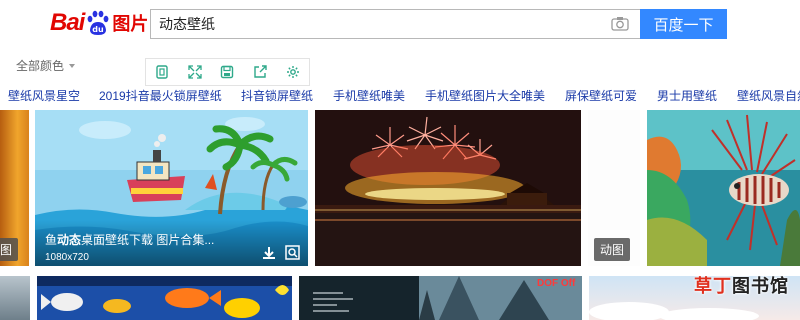  I want to click on baidu-images-logo: Bai du 图片, so click(99, 23).